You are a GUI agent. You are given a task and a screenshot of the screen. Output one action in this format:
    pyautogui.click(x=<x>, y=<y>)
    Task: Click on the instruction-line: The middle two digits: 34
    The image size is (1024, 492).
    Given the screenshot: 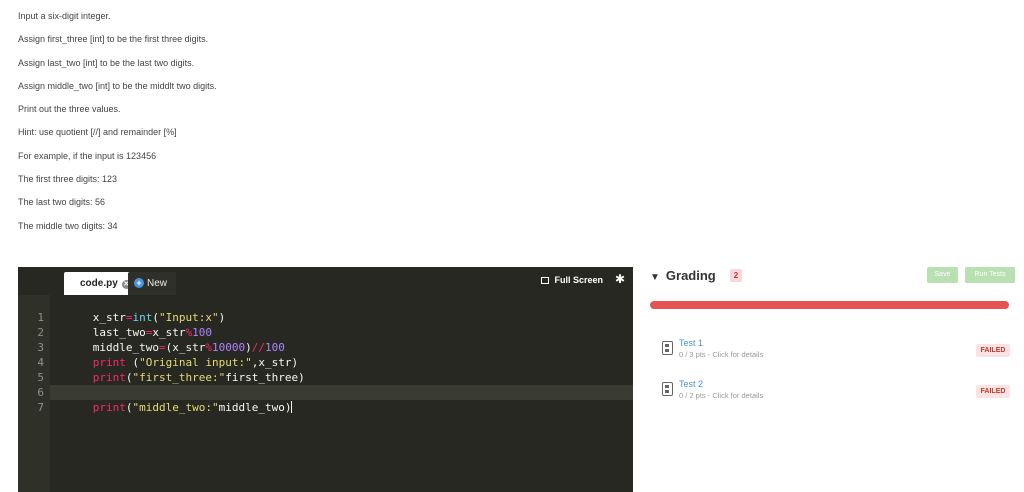 What is the action you would take?
    pyautogui.click(x=68, y=225)
    